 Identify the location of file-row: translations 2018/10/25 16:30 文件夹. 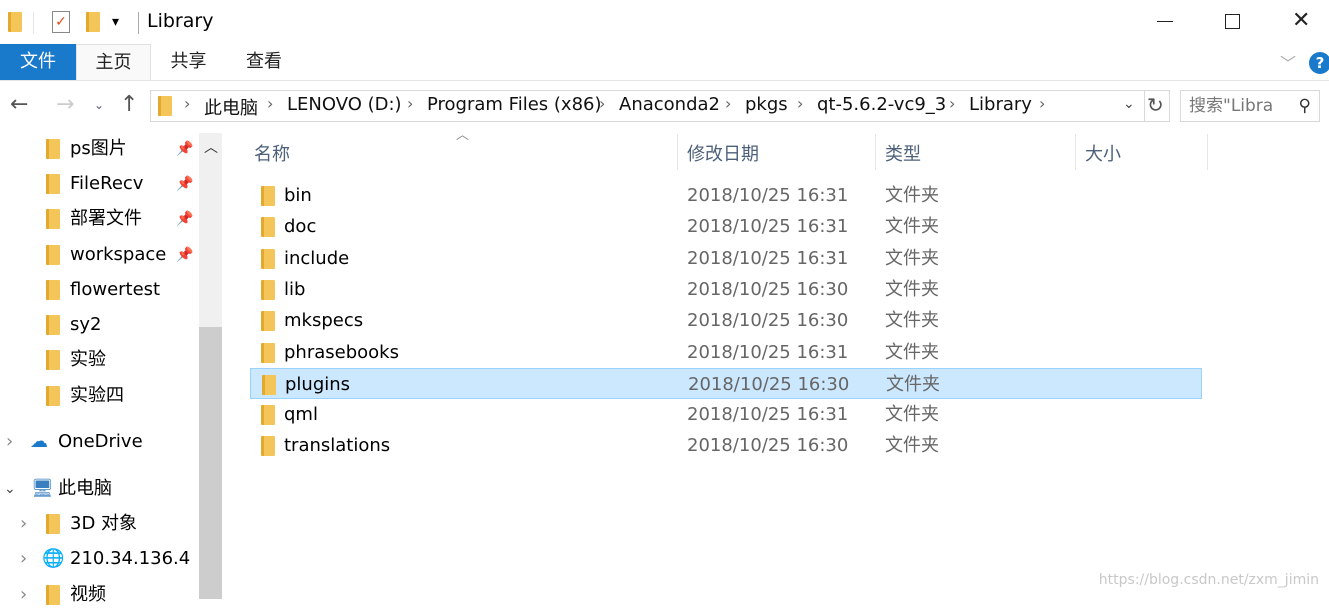
(726, 445).